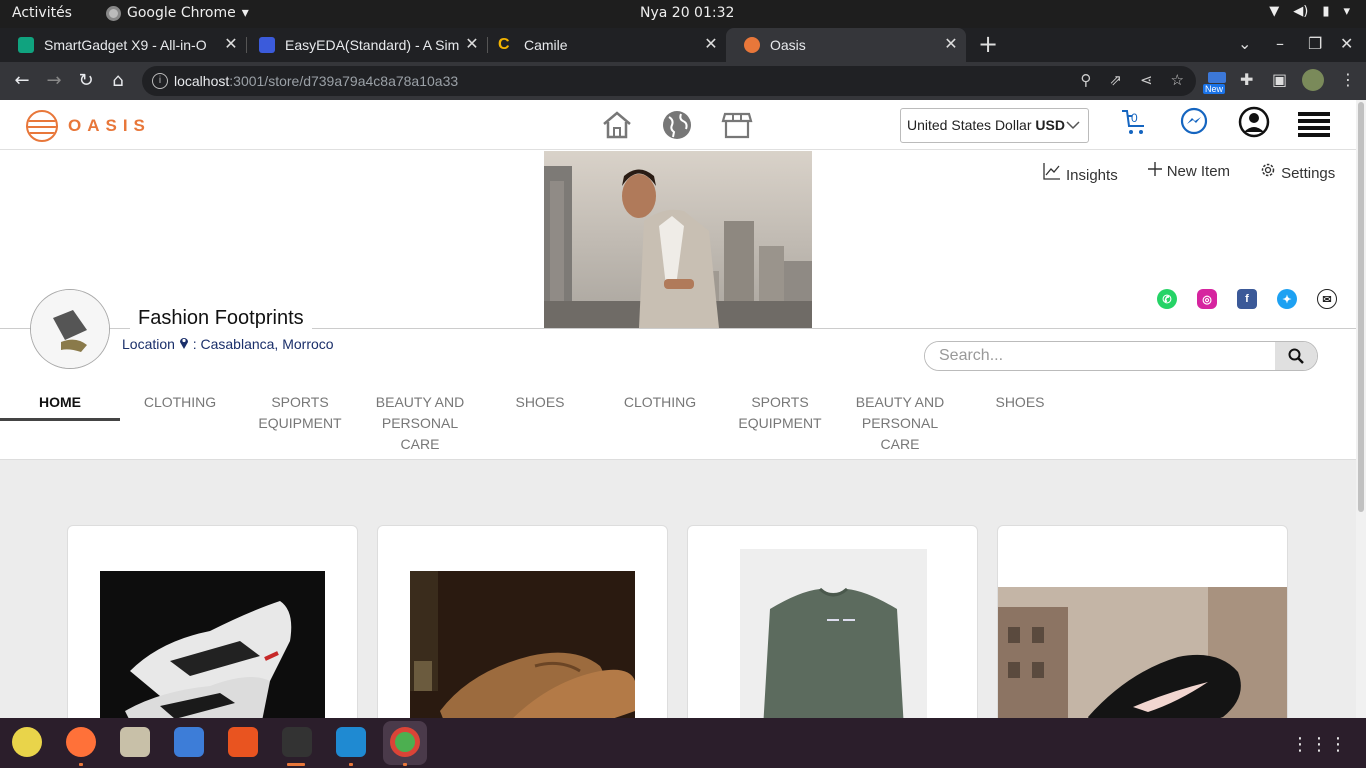 The width and height of the screenshot is (1366, 768). What do you see at coordinates (617, 125) in the screenshot?
I see `home-icon` at bounding box center [617, 125].